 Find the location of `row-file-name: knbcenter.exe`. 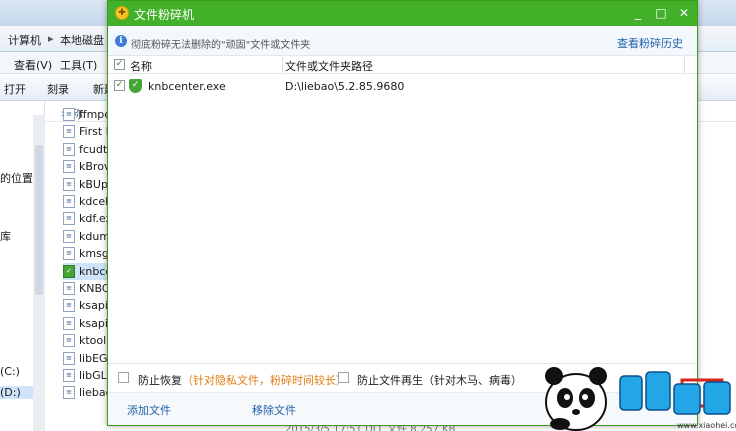

row-file-name: knbcenter.exe is located at coordinates (187, 86).